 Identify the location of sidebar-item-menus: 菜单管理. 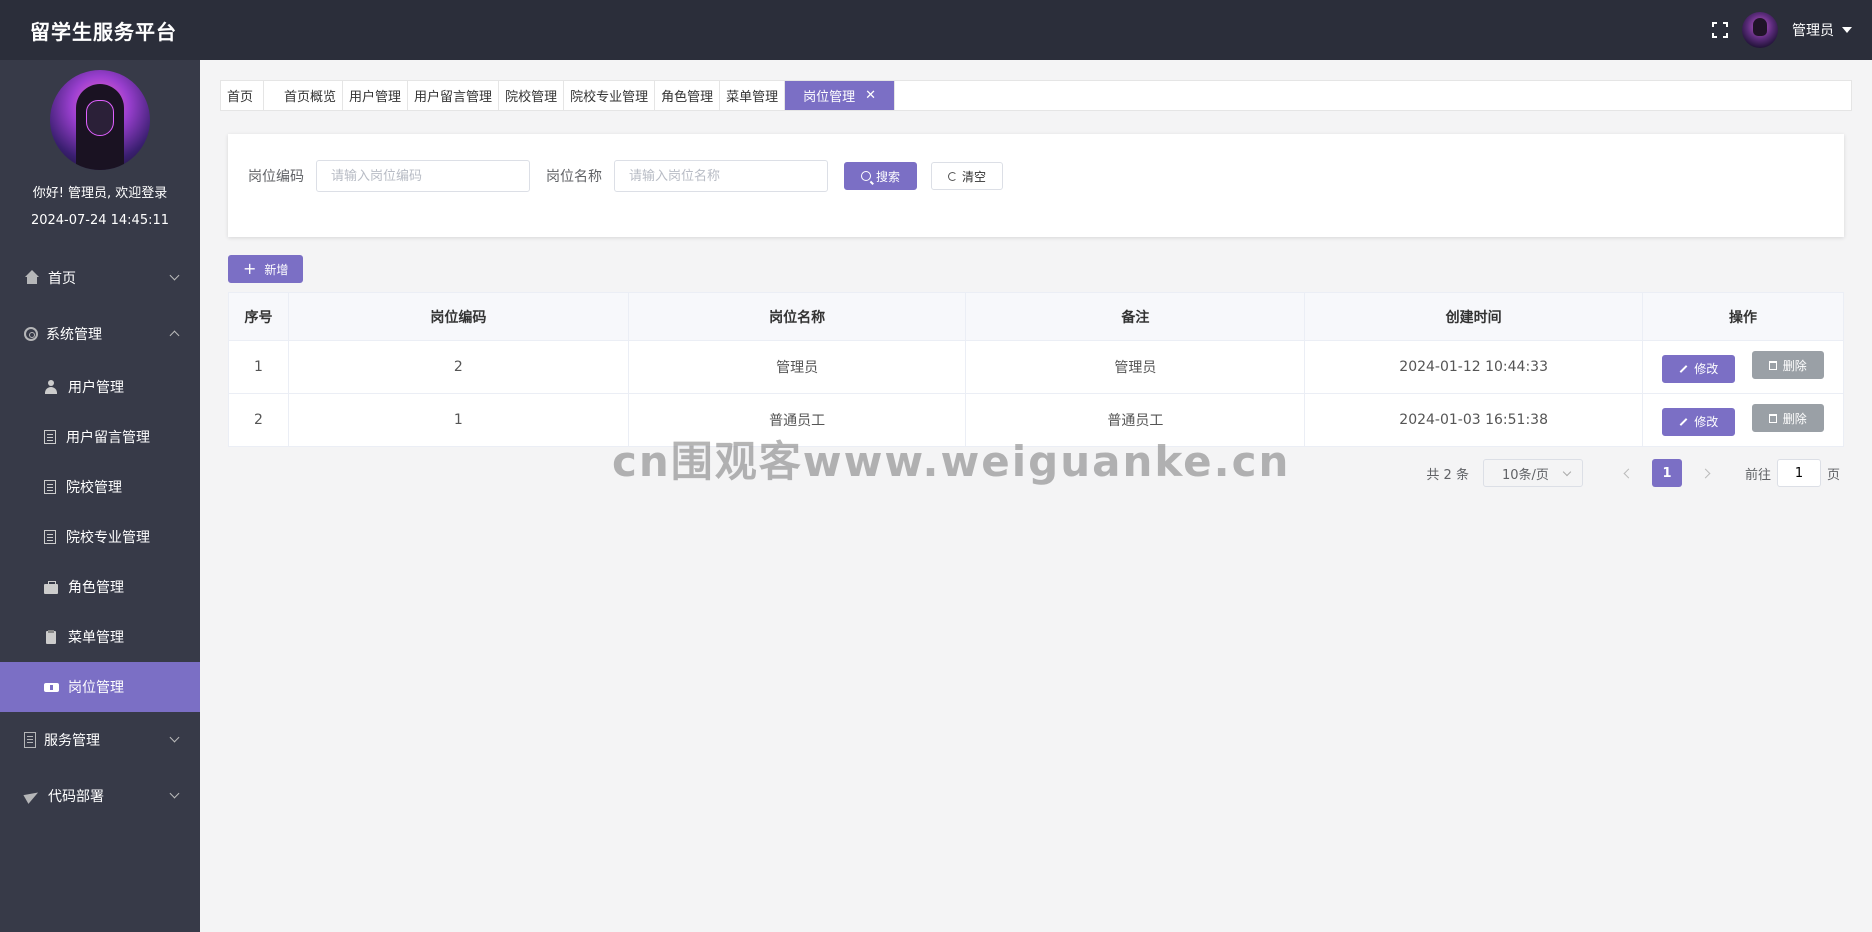
(100, 637).